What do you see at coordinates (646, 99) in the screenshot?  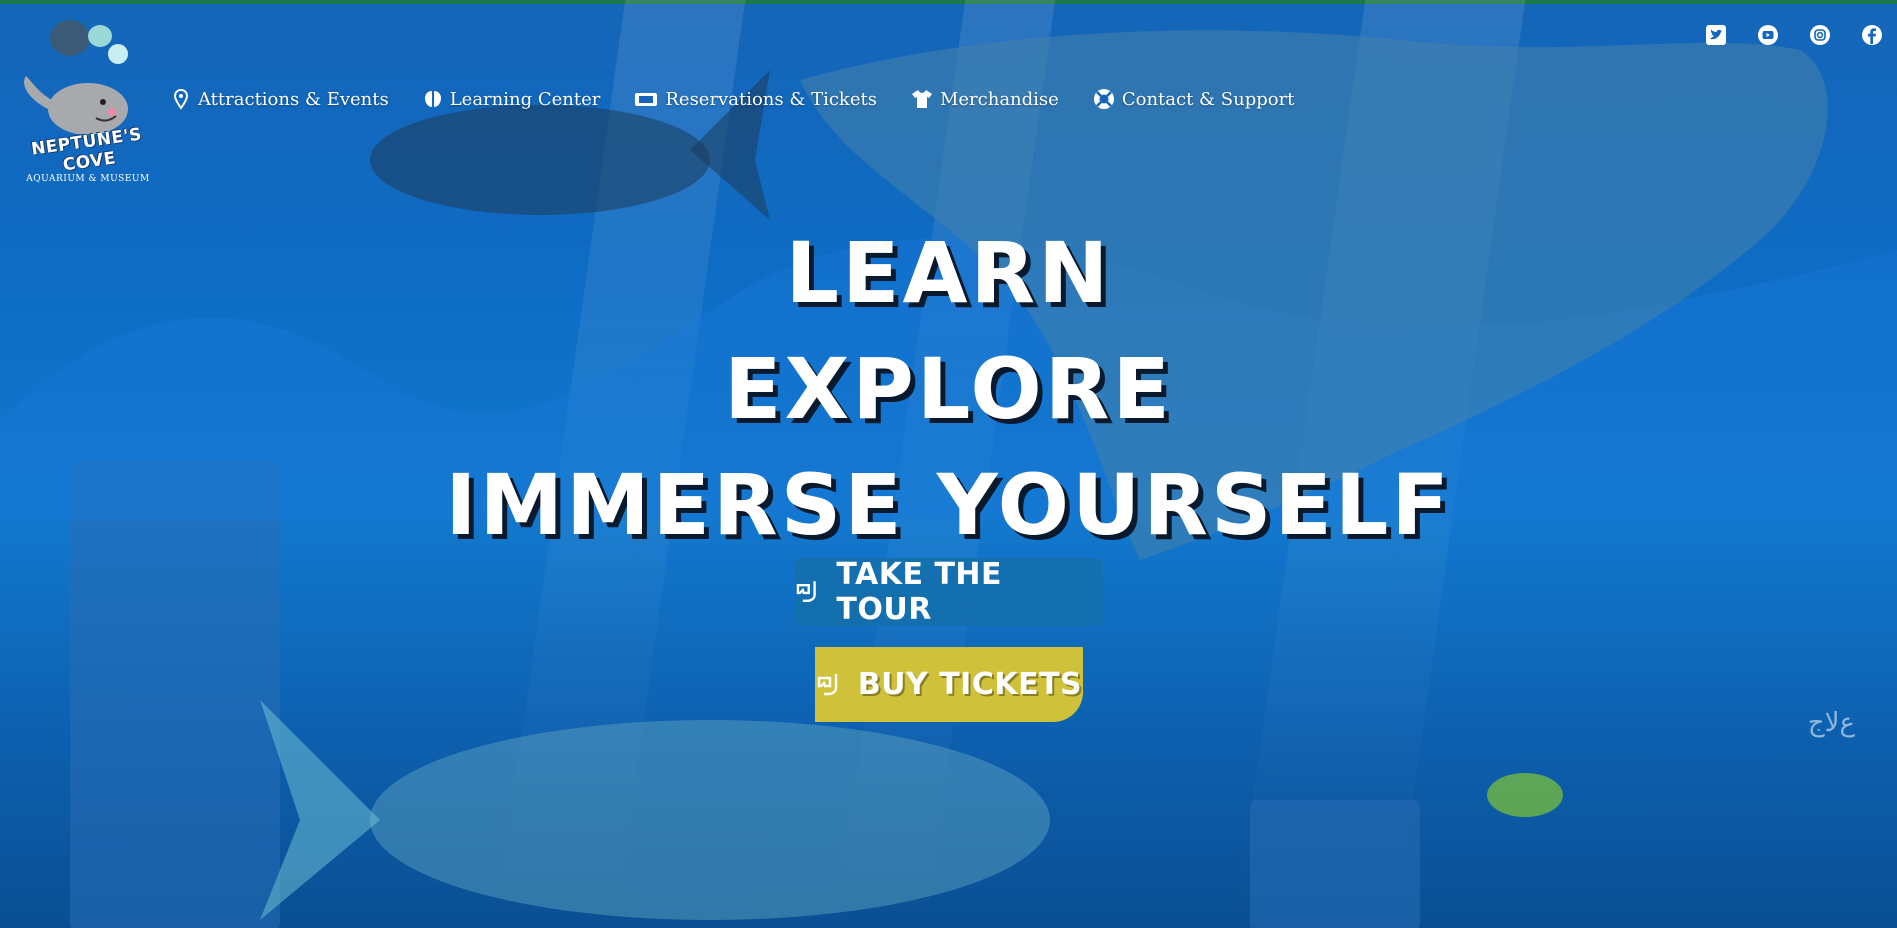 I see `ticket-icon` at bounding box center [646, 99].